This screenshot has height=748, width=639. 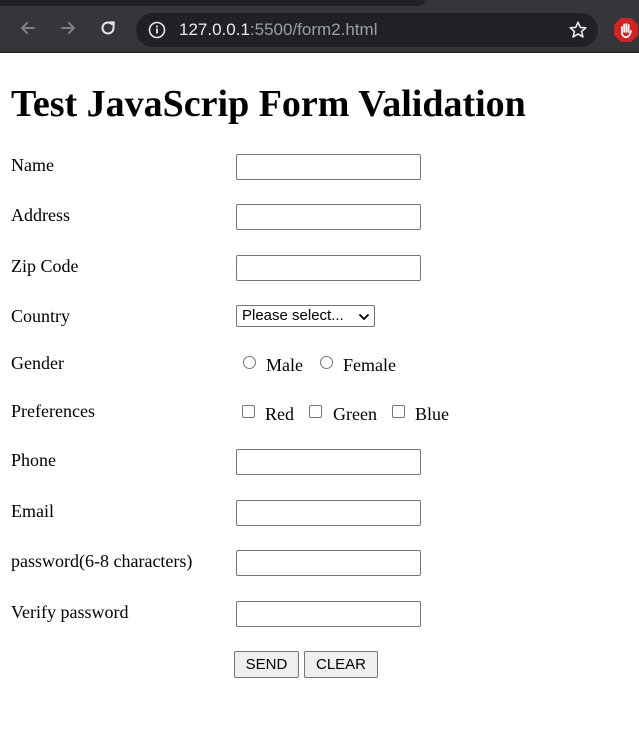 I want to click on address-bar: 127.0.0.1:5500/form2.html, so click(x=367, y=30).